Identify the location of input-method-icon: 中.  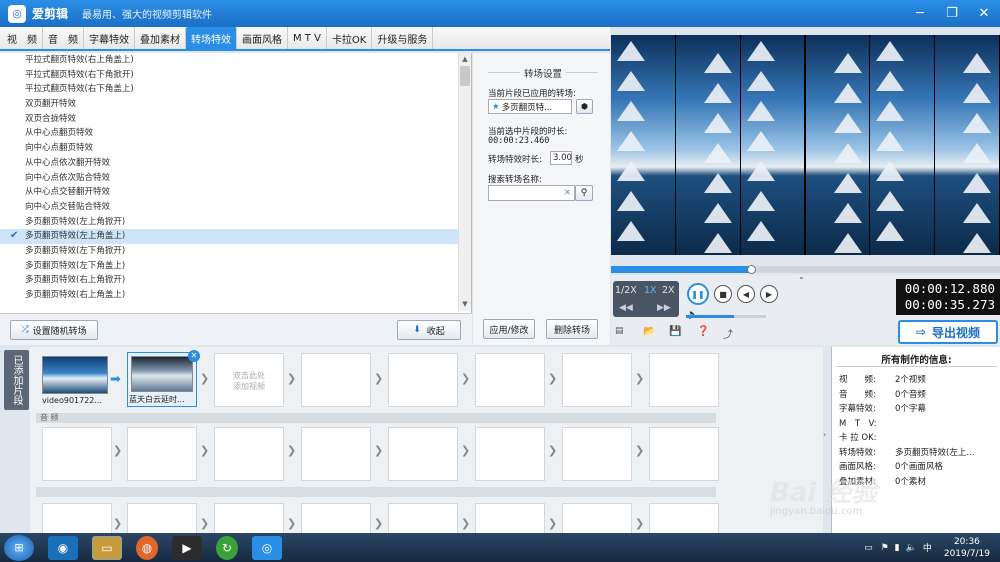
(927, 547).